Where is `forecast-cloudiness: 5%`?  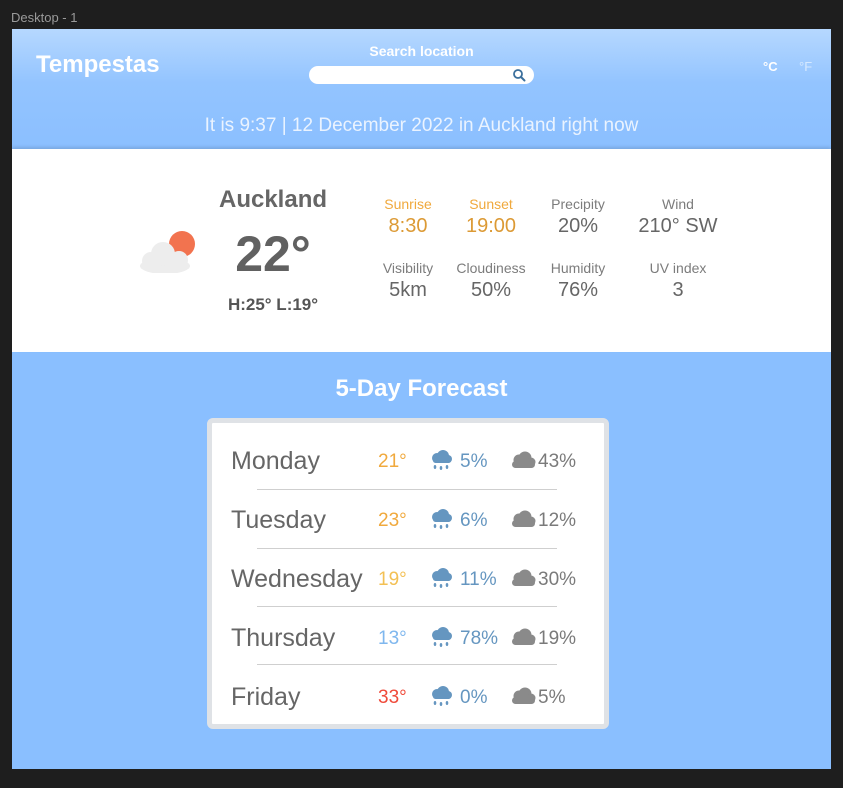 forecast-cloudiness: 5% is located at coordinates (552, 697).